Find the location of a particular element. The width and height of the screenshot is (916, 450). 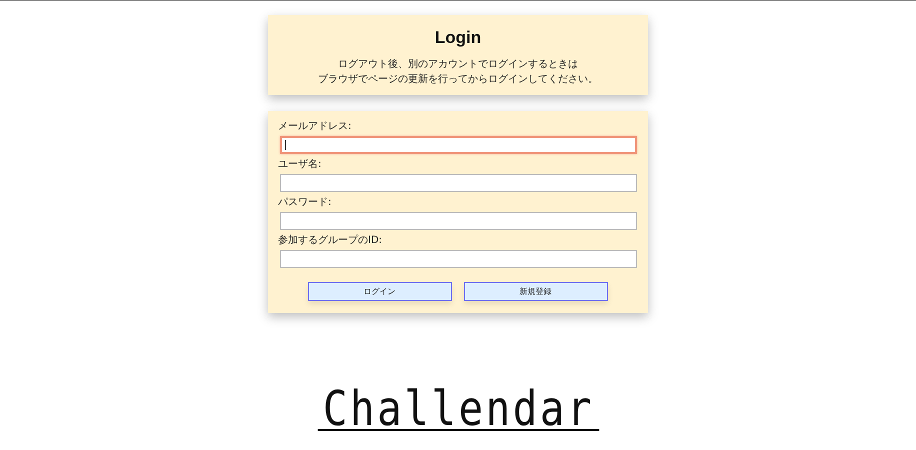

notice-text: ブラウザでページの更新を行ってからログインしてください。 is located at coordinates (458, 79).